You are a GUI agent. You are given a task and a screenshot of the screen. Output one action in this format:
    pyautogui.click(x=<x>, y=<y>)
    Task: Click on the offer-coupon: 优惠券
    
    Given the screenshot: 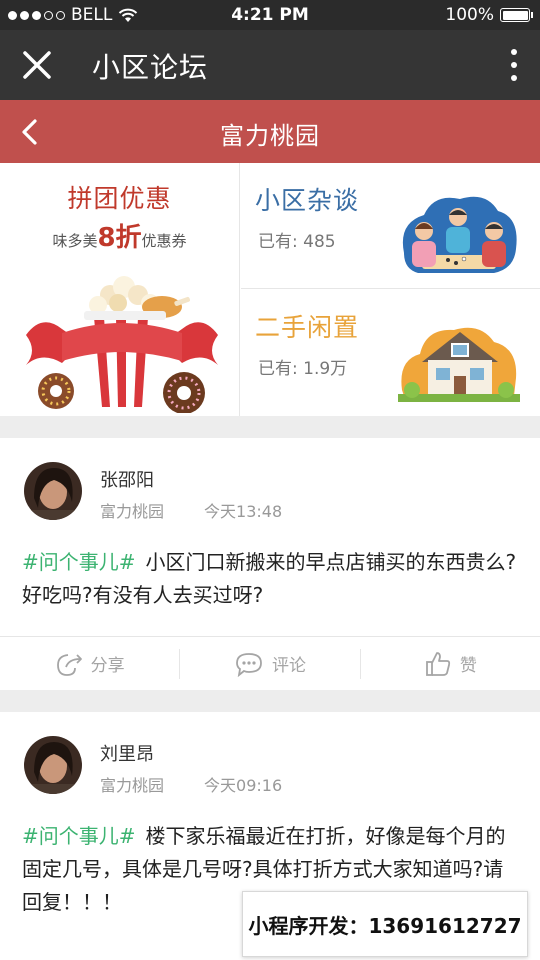 What is the action you would take?
    pyautogui.click(x=164, y=241)
    